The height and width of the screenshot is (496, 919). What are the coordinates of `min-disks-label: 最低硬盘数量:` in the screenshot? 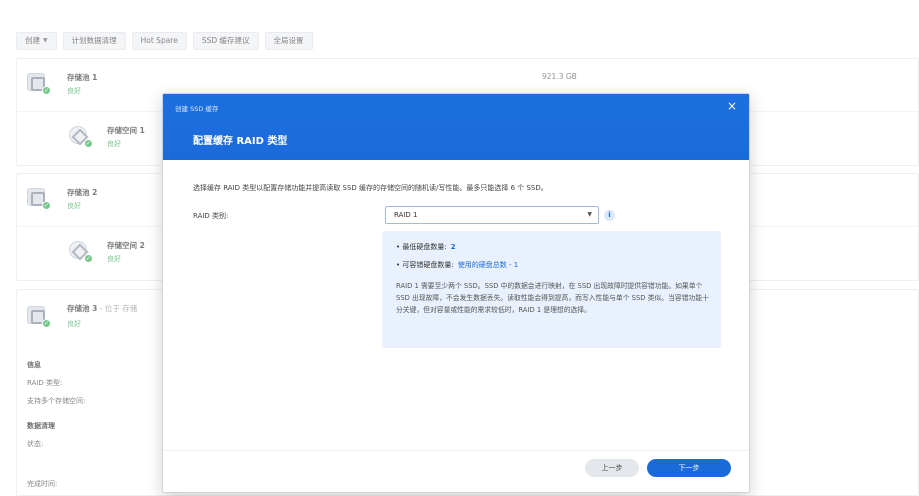 It's located at (424, 247).